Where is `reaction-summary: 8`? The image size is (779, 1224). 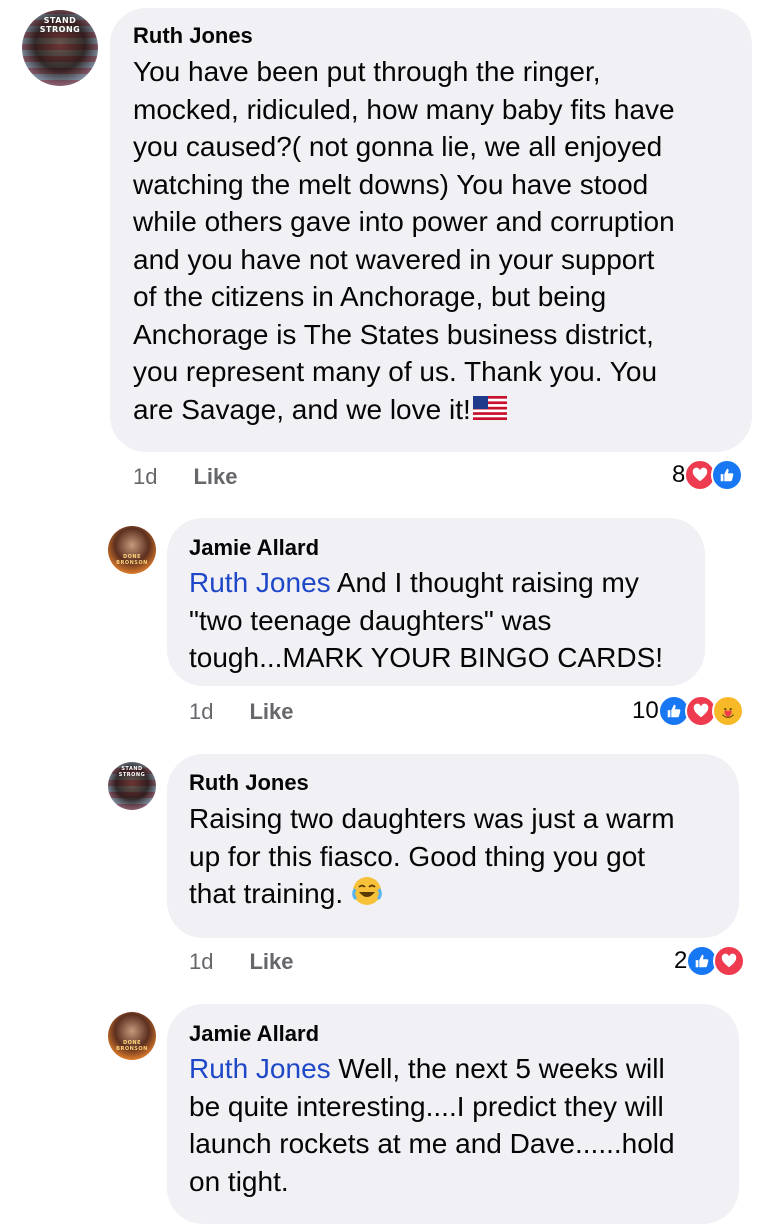
reaction-summary: 8 is located at coordinates (708, 475).